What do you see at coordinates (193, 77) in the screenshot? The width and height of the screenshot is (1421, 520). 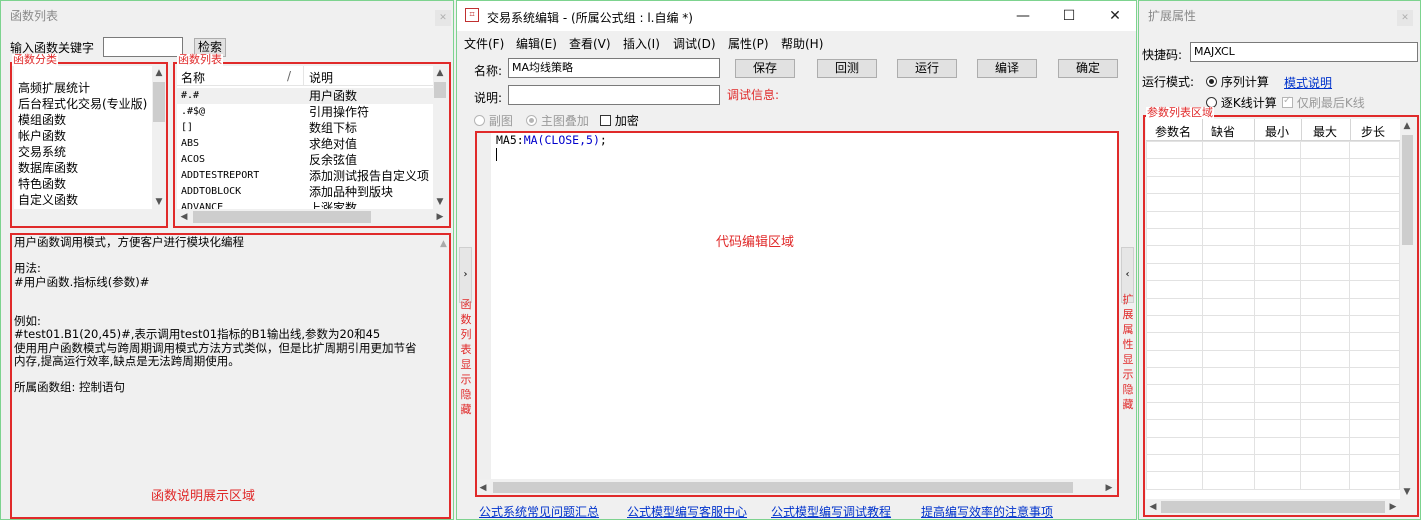 I see `header-name: 名称` at bounding box center [193, 77].